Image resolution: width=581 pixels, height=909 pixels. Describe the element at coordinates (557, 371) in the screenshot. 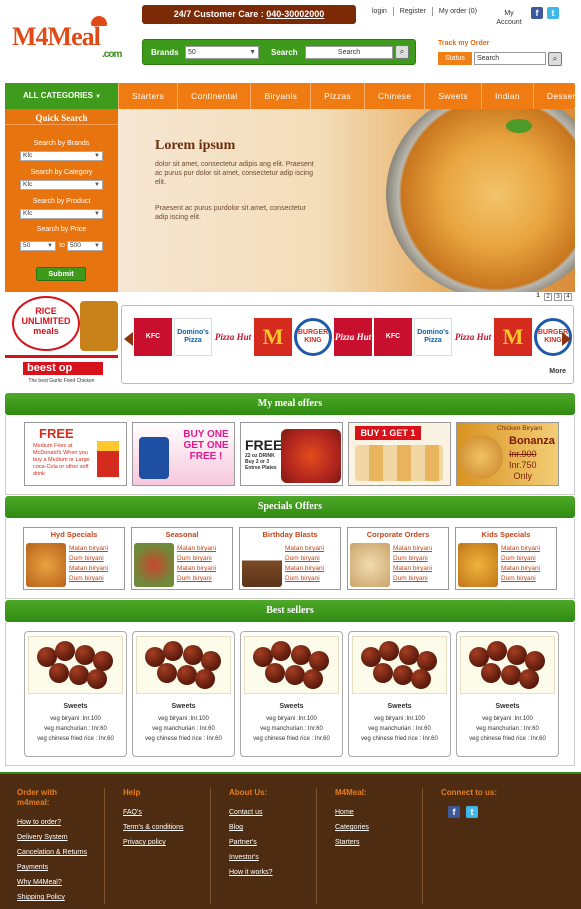

I see `more-brands-link: More` at that location.